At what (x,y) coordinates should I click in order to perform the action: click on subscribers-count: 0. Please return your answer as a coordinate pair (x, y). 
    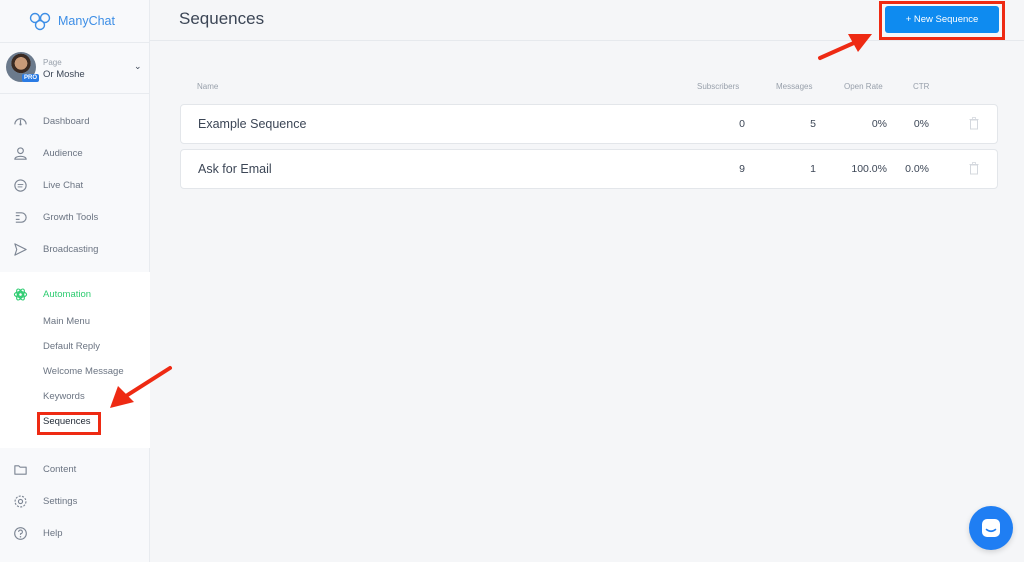
    Looking at the image, I should click on (742, 124).